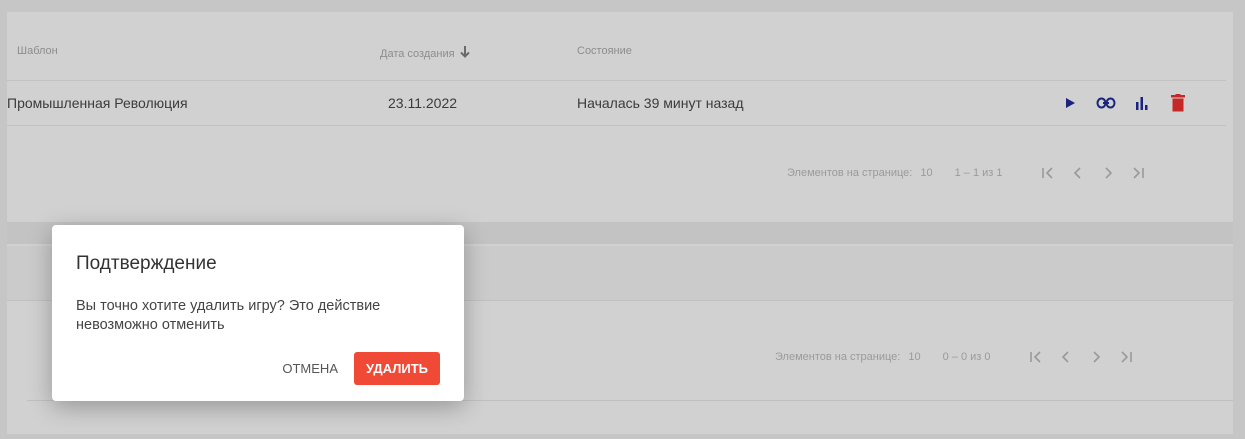 This screenshot has height=439, width=1245. What do you see at coordinates (1142, 103) in the screenshot?
I see `bar-chart-icon` at bounding box center [1142, 103].